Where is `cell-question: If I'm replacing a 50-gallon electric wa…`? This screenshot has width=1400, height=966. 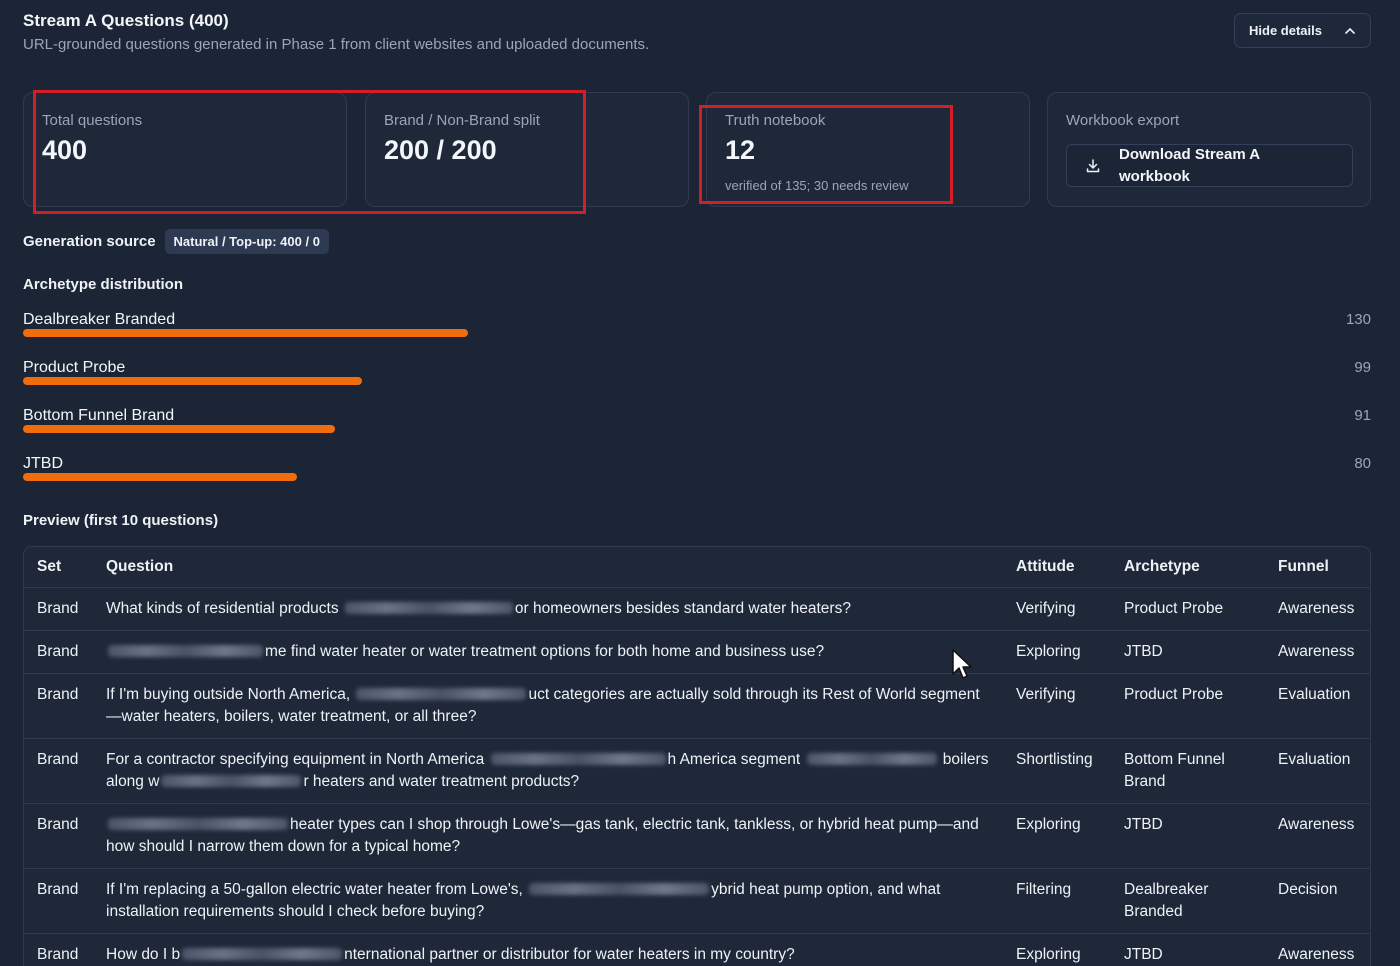
cell-question: If I'm replacing a 50-gallon electric wa… is located at coordinates (548, 901).